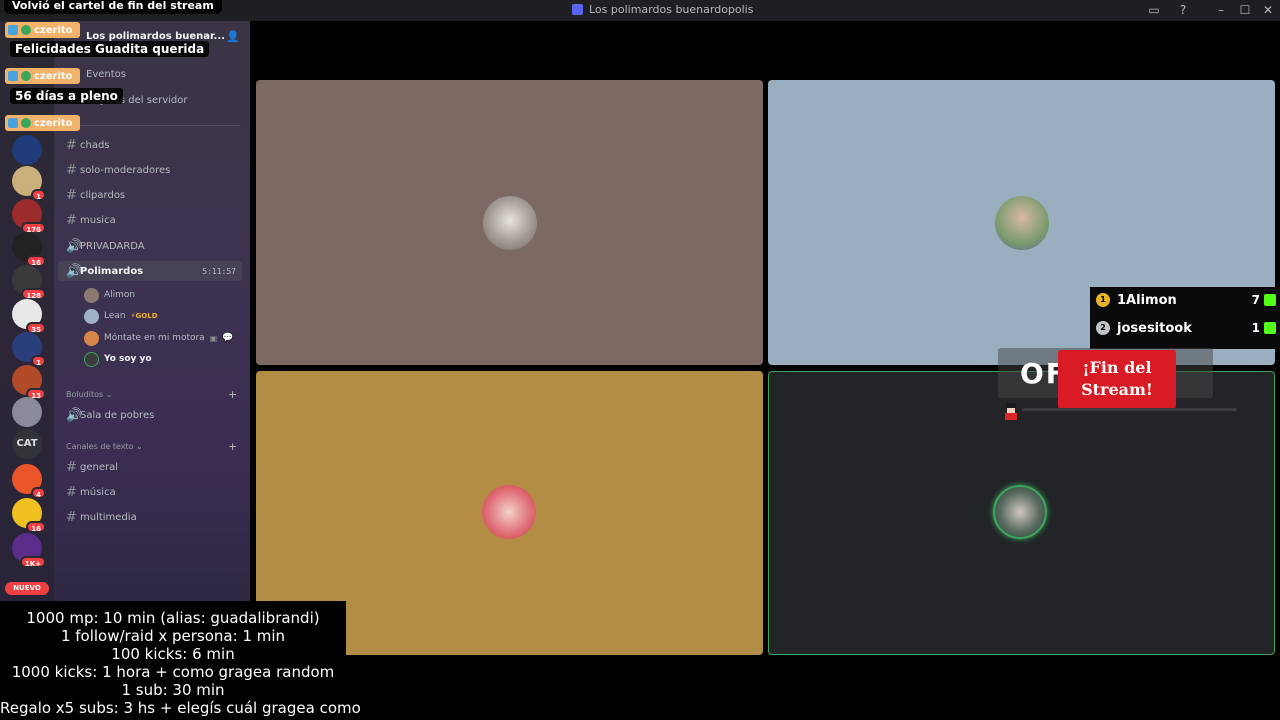 Image resolution: width=1280 pixels, height=720 pixels. I want to click on voice-user-alimon: Alimon, so click(109, 295).